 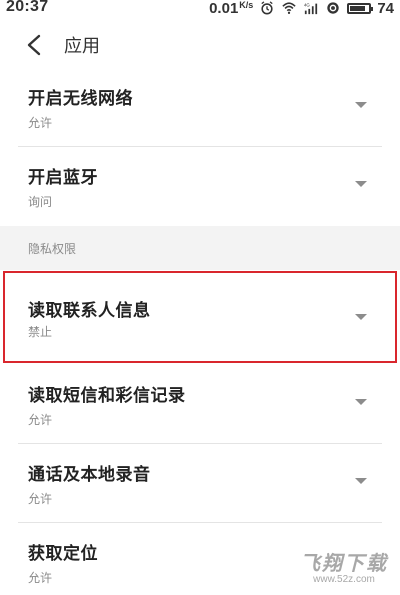 I want to click on battery-percentage: 74, so click(x=385, y=8).